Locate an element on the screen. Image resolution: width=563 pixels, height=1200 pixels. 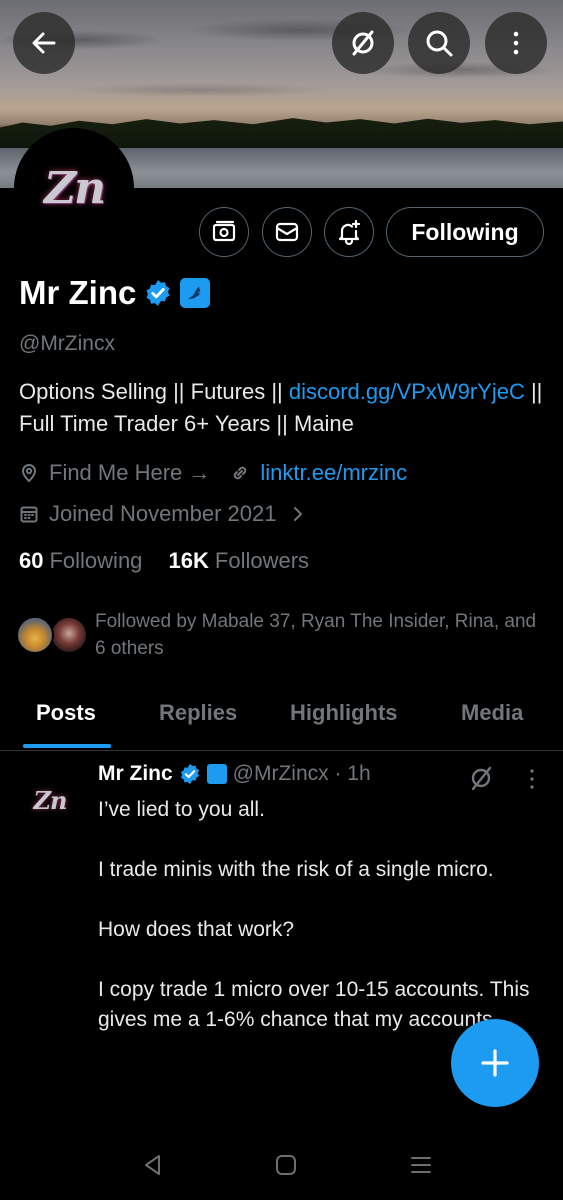
post-avatar: Zn is located at coordinates (50, 800).